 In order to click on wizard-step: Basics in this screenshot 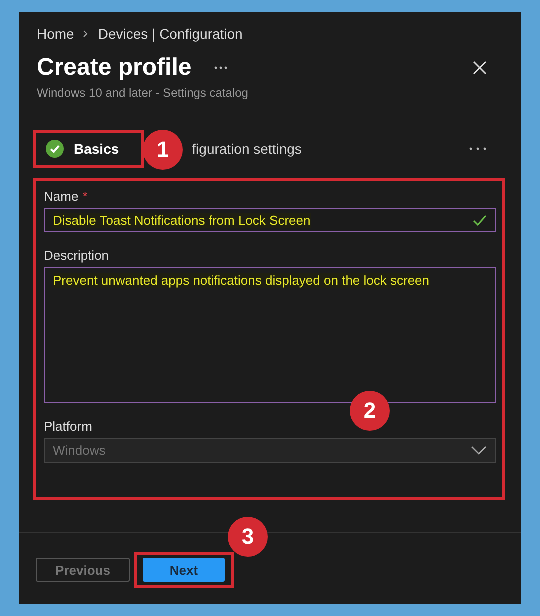, I will do `click(88, 149)`.